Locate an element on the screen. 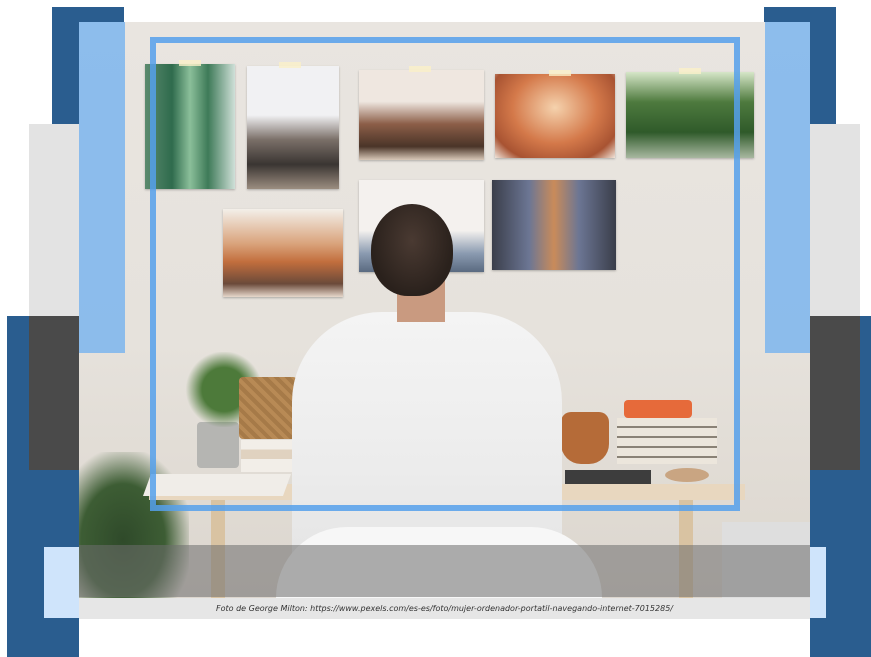  overlay-blue-left is located at coordinates (102, 187).